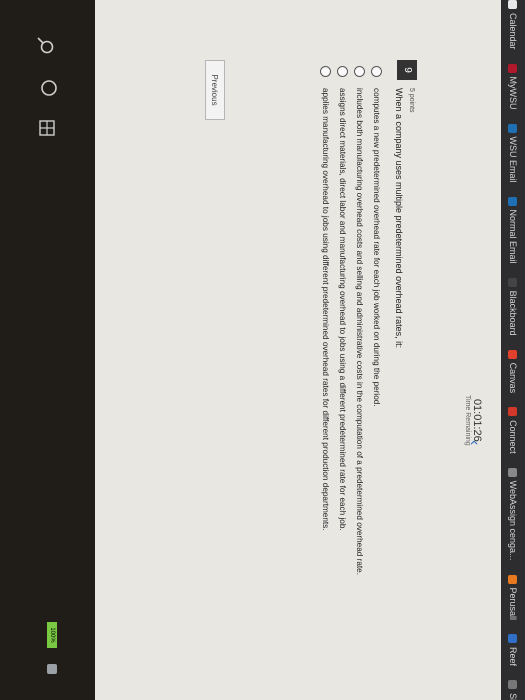 This screenshot has width=525, height=700. What do you see at coordinates (513, 437) in the screenshot?
I see `bookmark-label: Connect` at bounding box center [513, 437].